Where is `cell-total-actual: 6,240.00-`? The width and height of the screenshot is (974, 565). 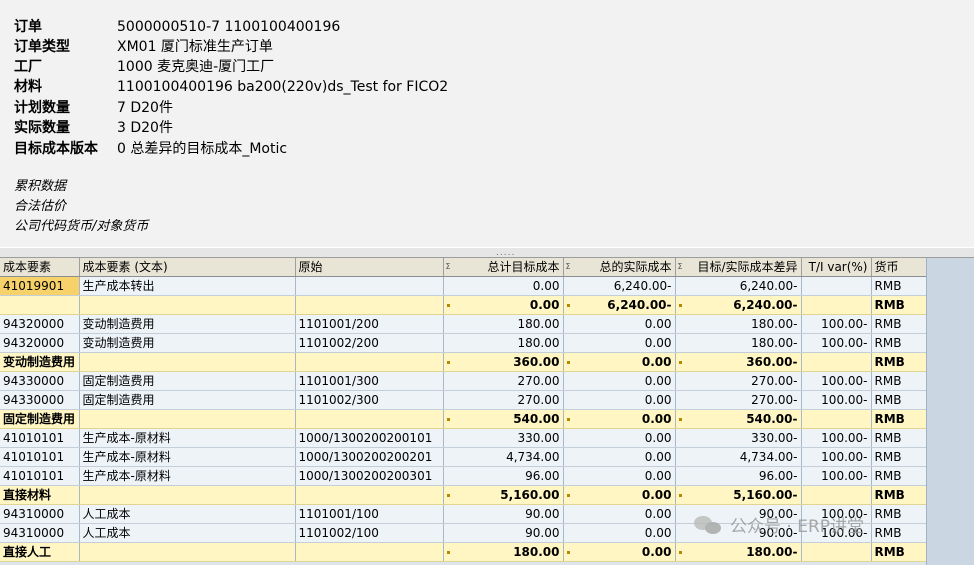
cell-total-actual: 6,240.00- is located at coordinates (619, 286).